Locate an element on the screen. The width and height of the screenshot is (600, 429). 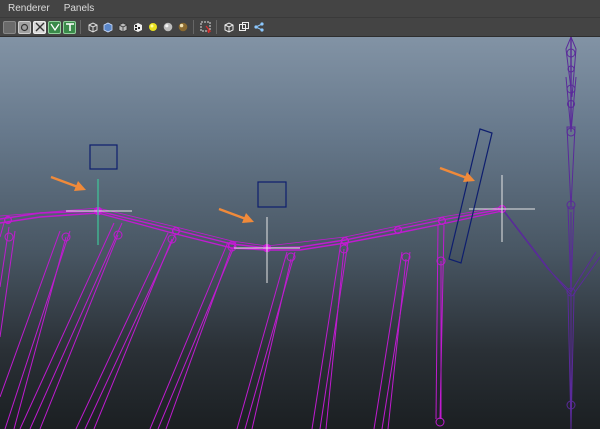
wireframe-toggle-icon is located at coordinates (54, 27).